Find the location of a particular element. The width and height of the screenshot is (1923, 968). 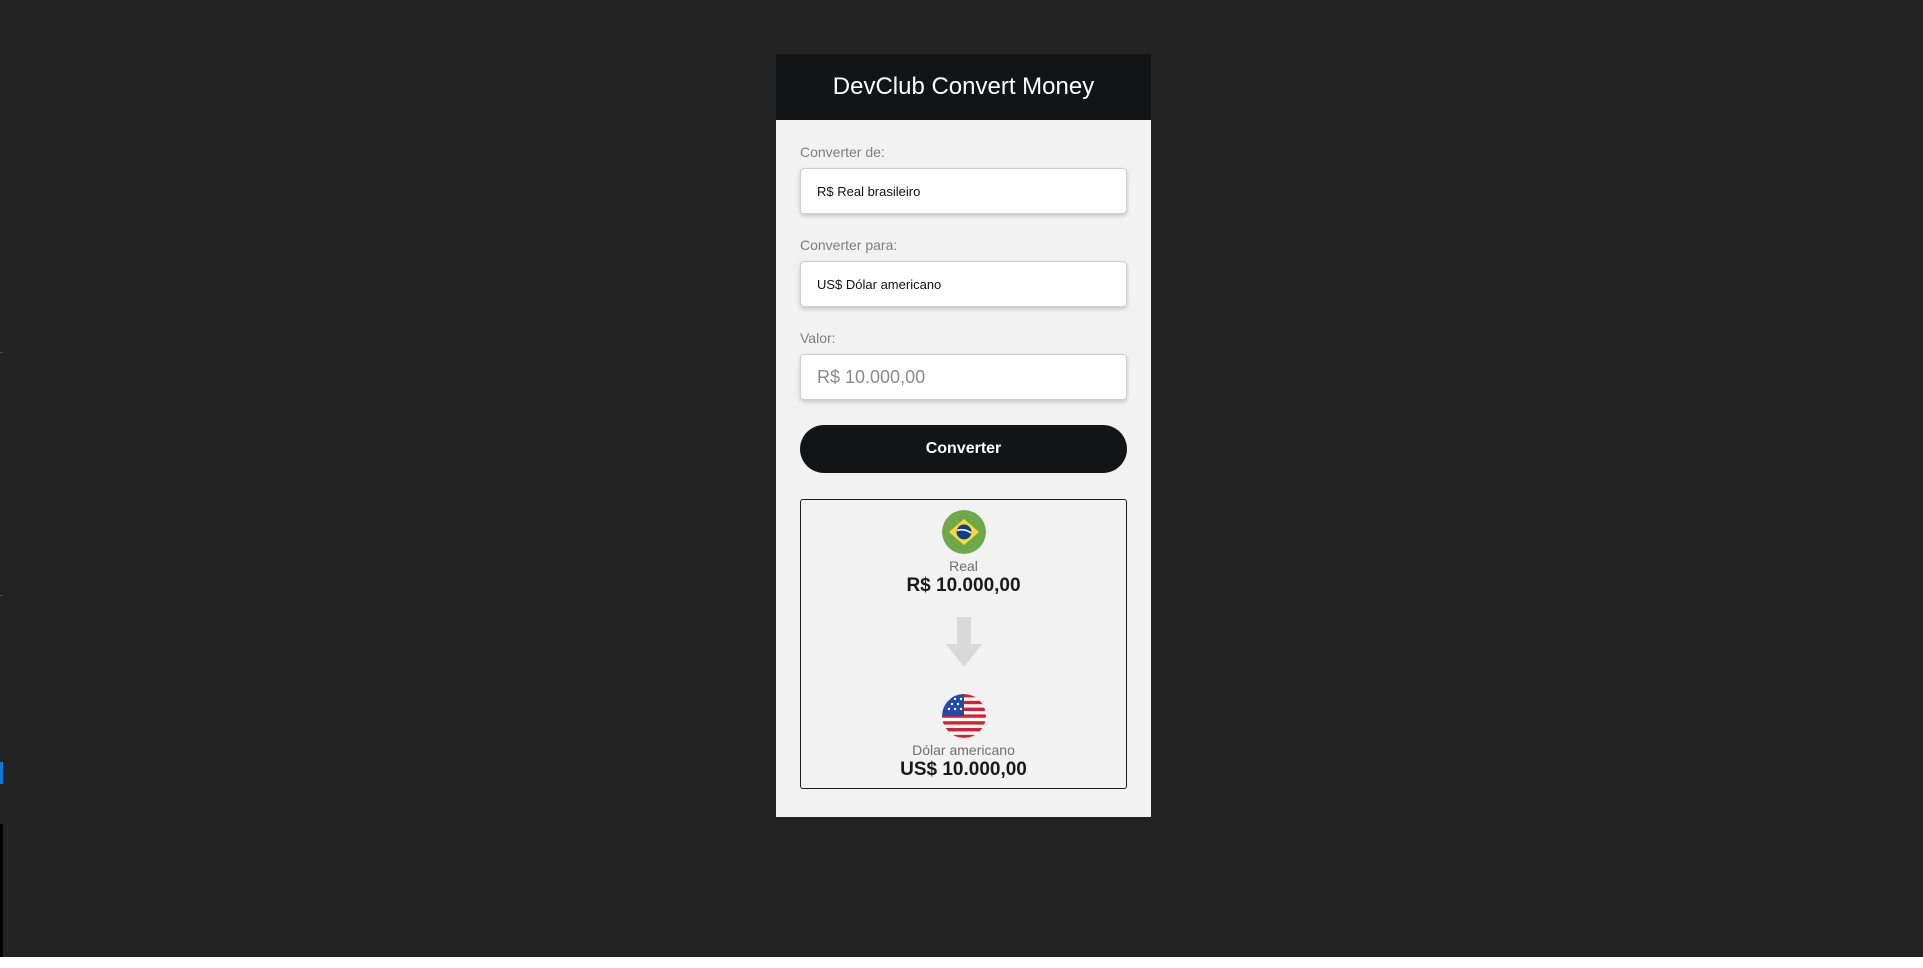

window-edge-indicator is located at coordinates (1, 773).